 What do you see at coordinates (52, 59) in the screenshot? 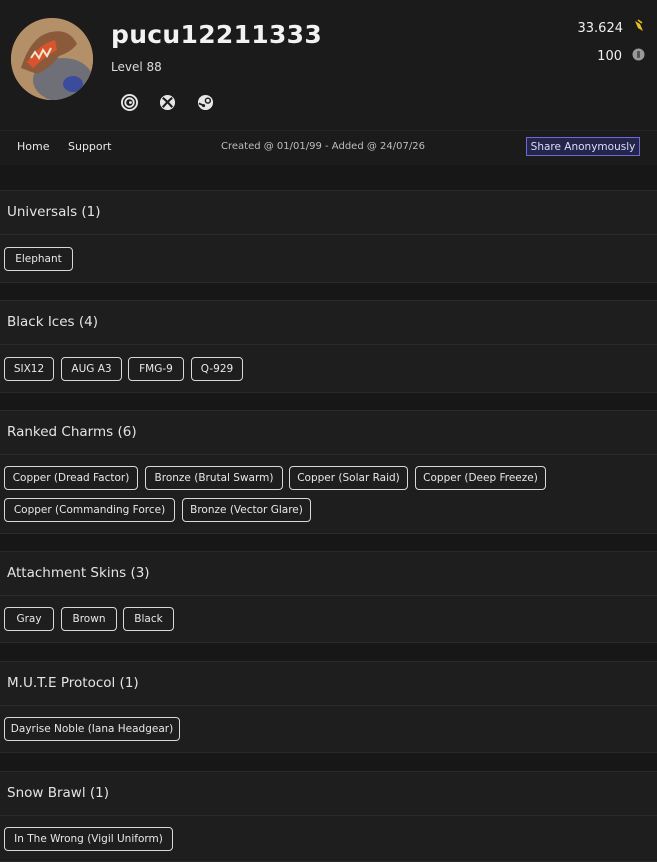
I see `avatar` at bounding box center [52, 59].